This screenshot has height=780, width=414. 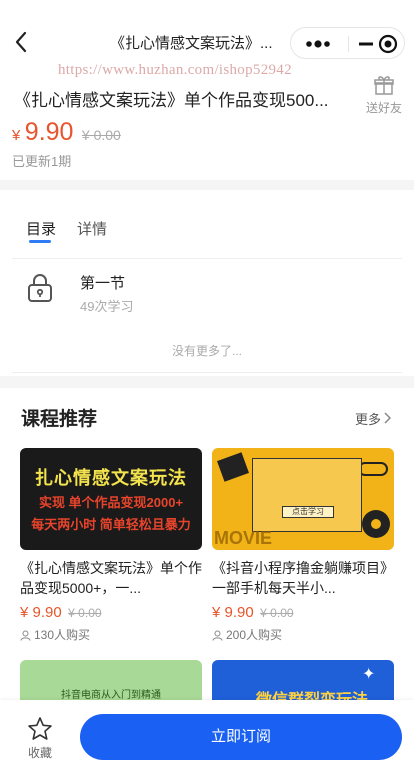 I want to click on course-buyers: 130人购买, so click(x=111, y=634).